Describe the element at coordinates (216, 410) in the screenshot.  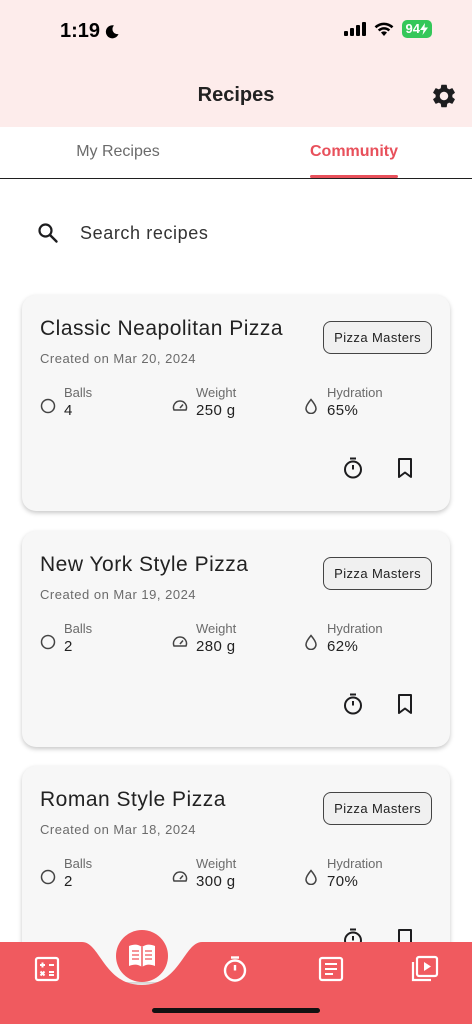
I see `stat-value: 250 g` at that location.